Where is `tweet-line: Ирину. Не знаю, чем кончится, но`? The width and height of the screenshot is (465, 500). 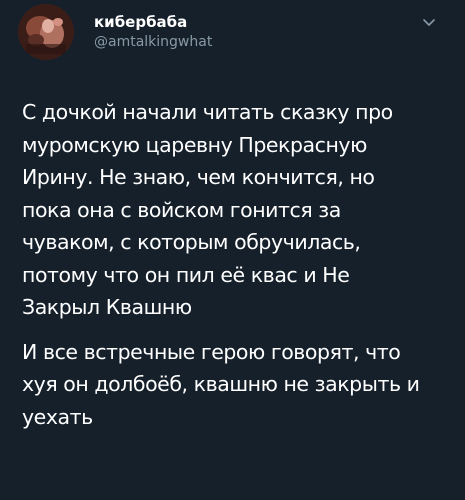 tweet-line: Ирину. Не знаю, чем кончится, но is located at coordinates (198, 177).